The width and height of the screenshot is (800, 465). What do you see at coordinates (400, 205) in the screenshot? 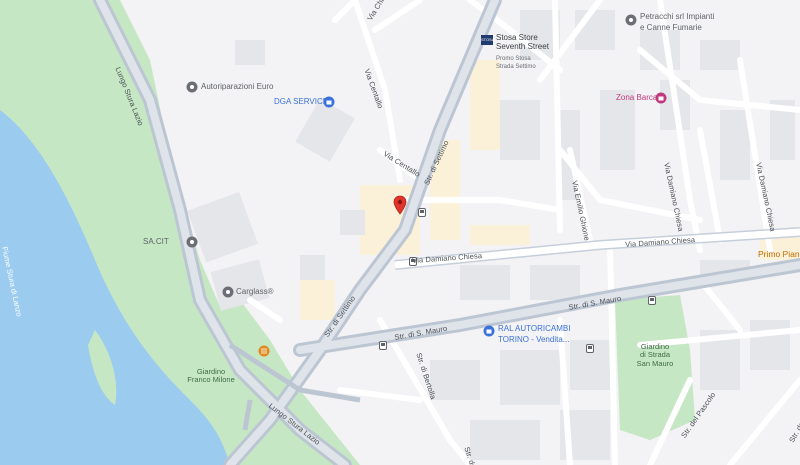
I see `map-pin-icon` at bounding box center [400, 205].